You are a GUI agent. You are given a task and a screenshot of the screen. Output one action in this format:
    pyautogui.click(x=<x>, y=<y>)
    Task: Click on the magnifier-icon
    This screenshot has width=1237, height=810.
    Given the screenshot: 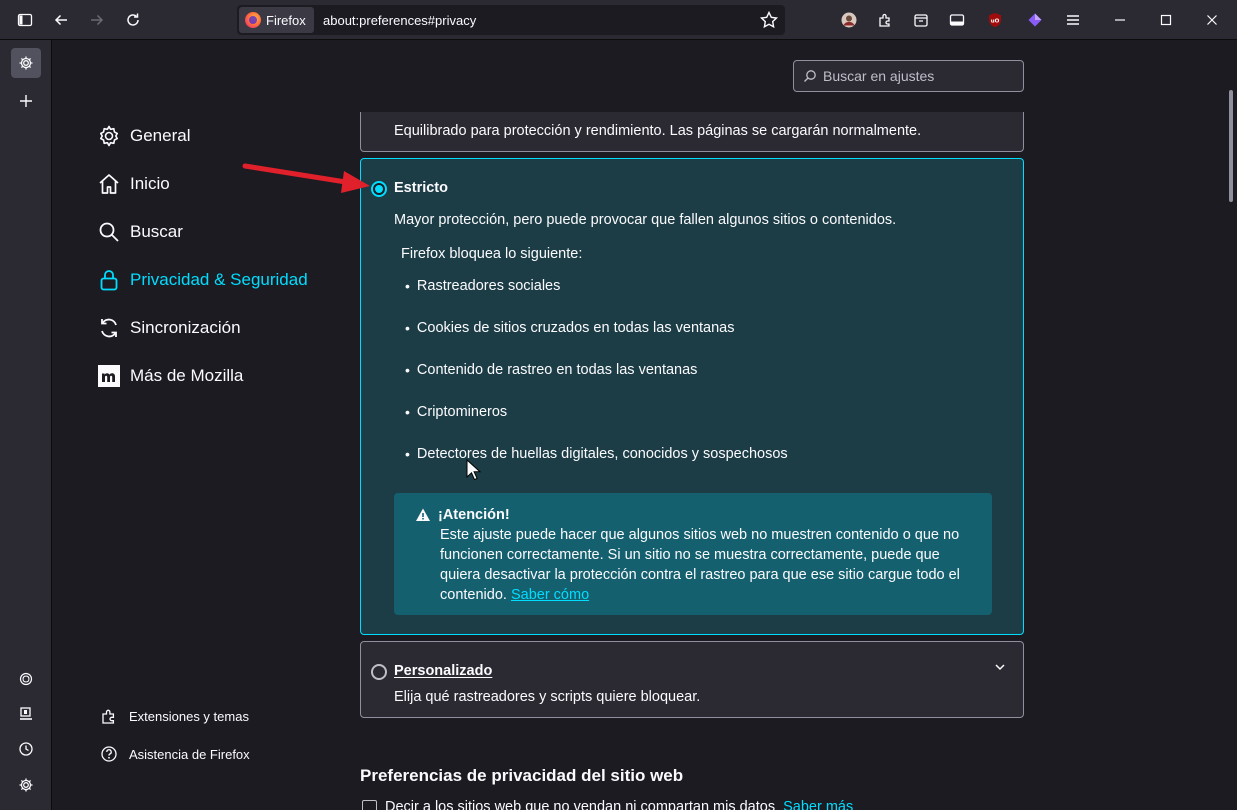 What is the action you would take?
    pyautogui.click(x=109, y=232)
    